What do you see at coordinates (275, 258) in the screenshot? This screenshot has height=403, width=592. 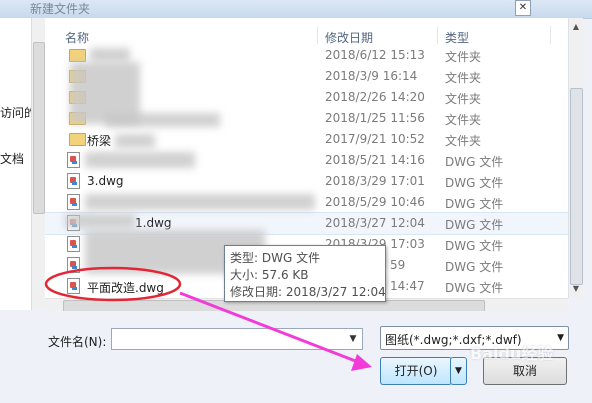 I see `tooltip-type: 类型: DWG 文件` at bounding box center [275, 258].